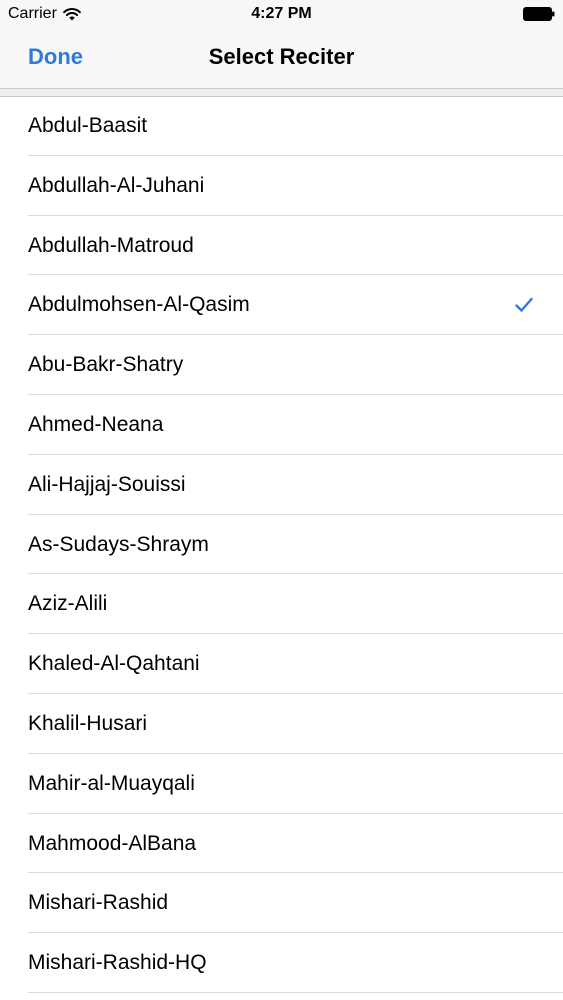 This screenshot has height=1000, width=563. I want to click on reciter-label: Abdullah-Al-Juhani, so click(116, 185).